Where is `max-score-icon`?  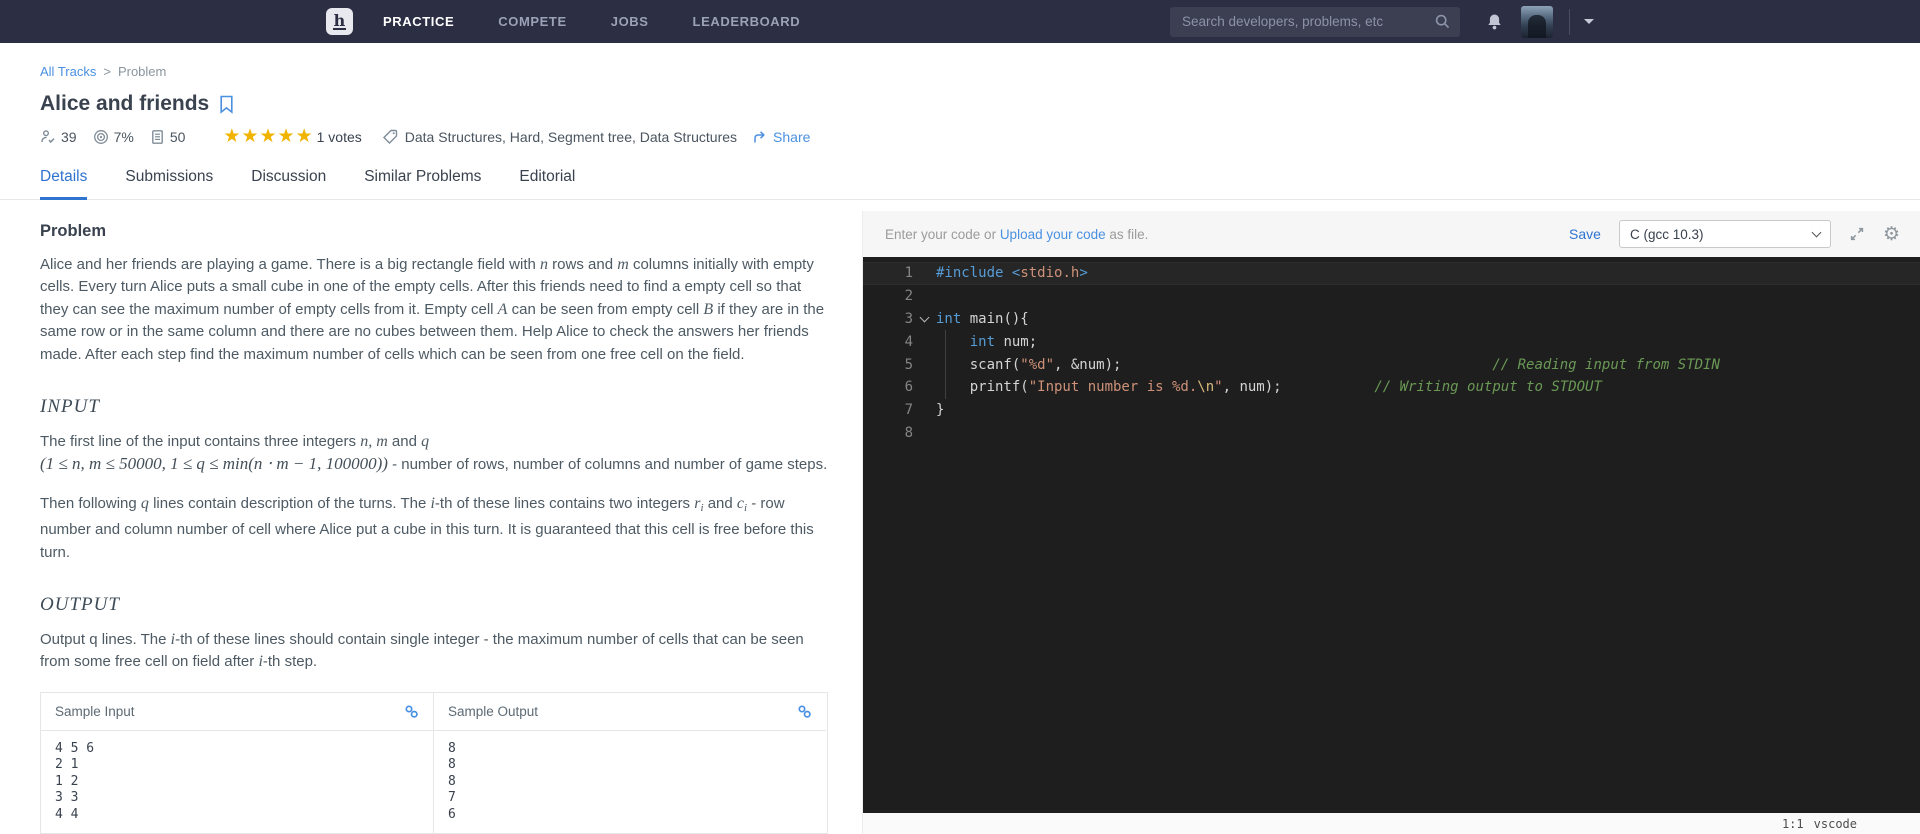 max-score-icon is located at coordinates (157, 137).